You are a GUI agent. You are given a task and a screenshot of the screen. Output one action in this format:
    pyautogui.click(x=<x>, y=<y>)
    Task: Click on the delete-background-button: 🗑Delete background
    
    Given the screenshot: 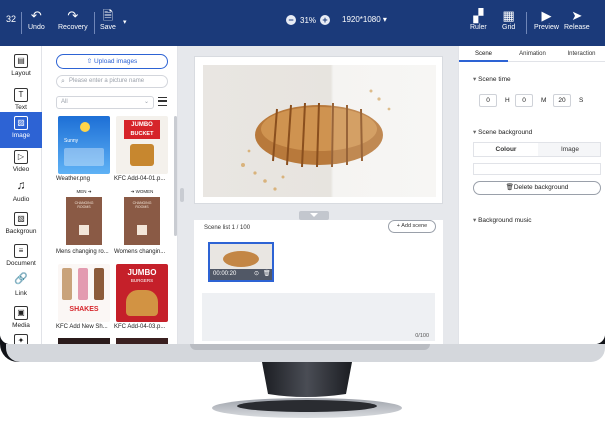 What is the action you would take?
    pyautogui.click(x=537, y=188)
    